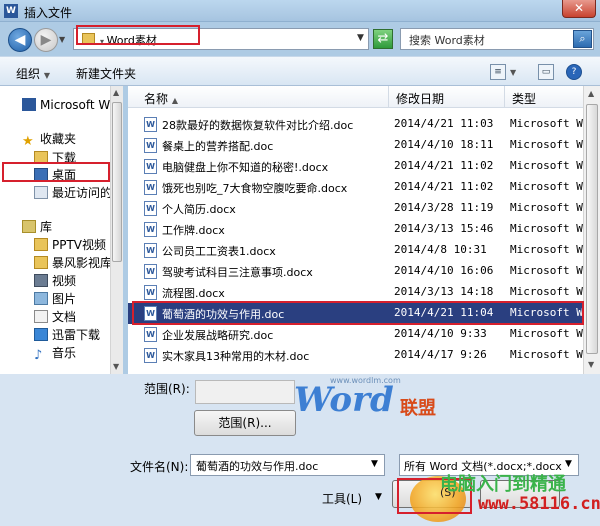 The height and width of the screenshot is (526, 600). Describe the element at coordinates (46, 40) in the screenshot. I see `forward-button: ▶` at that location.